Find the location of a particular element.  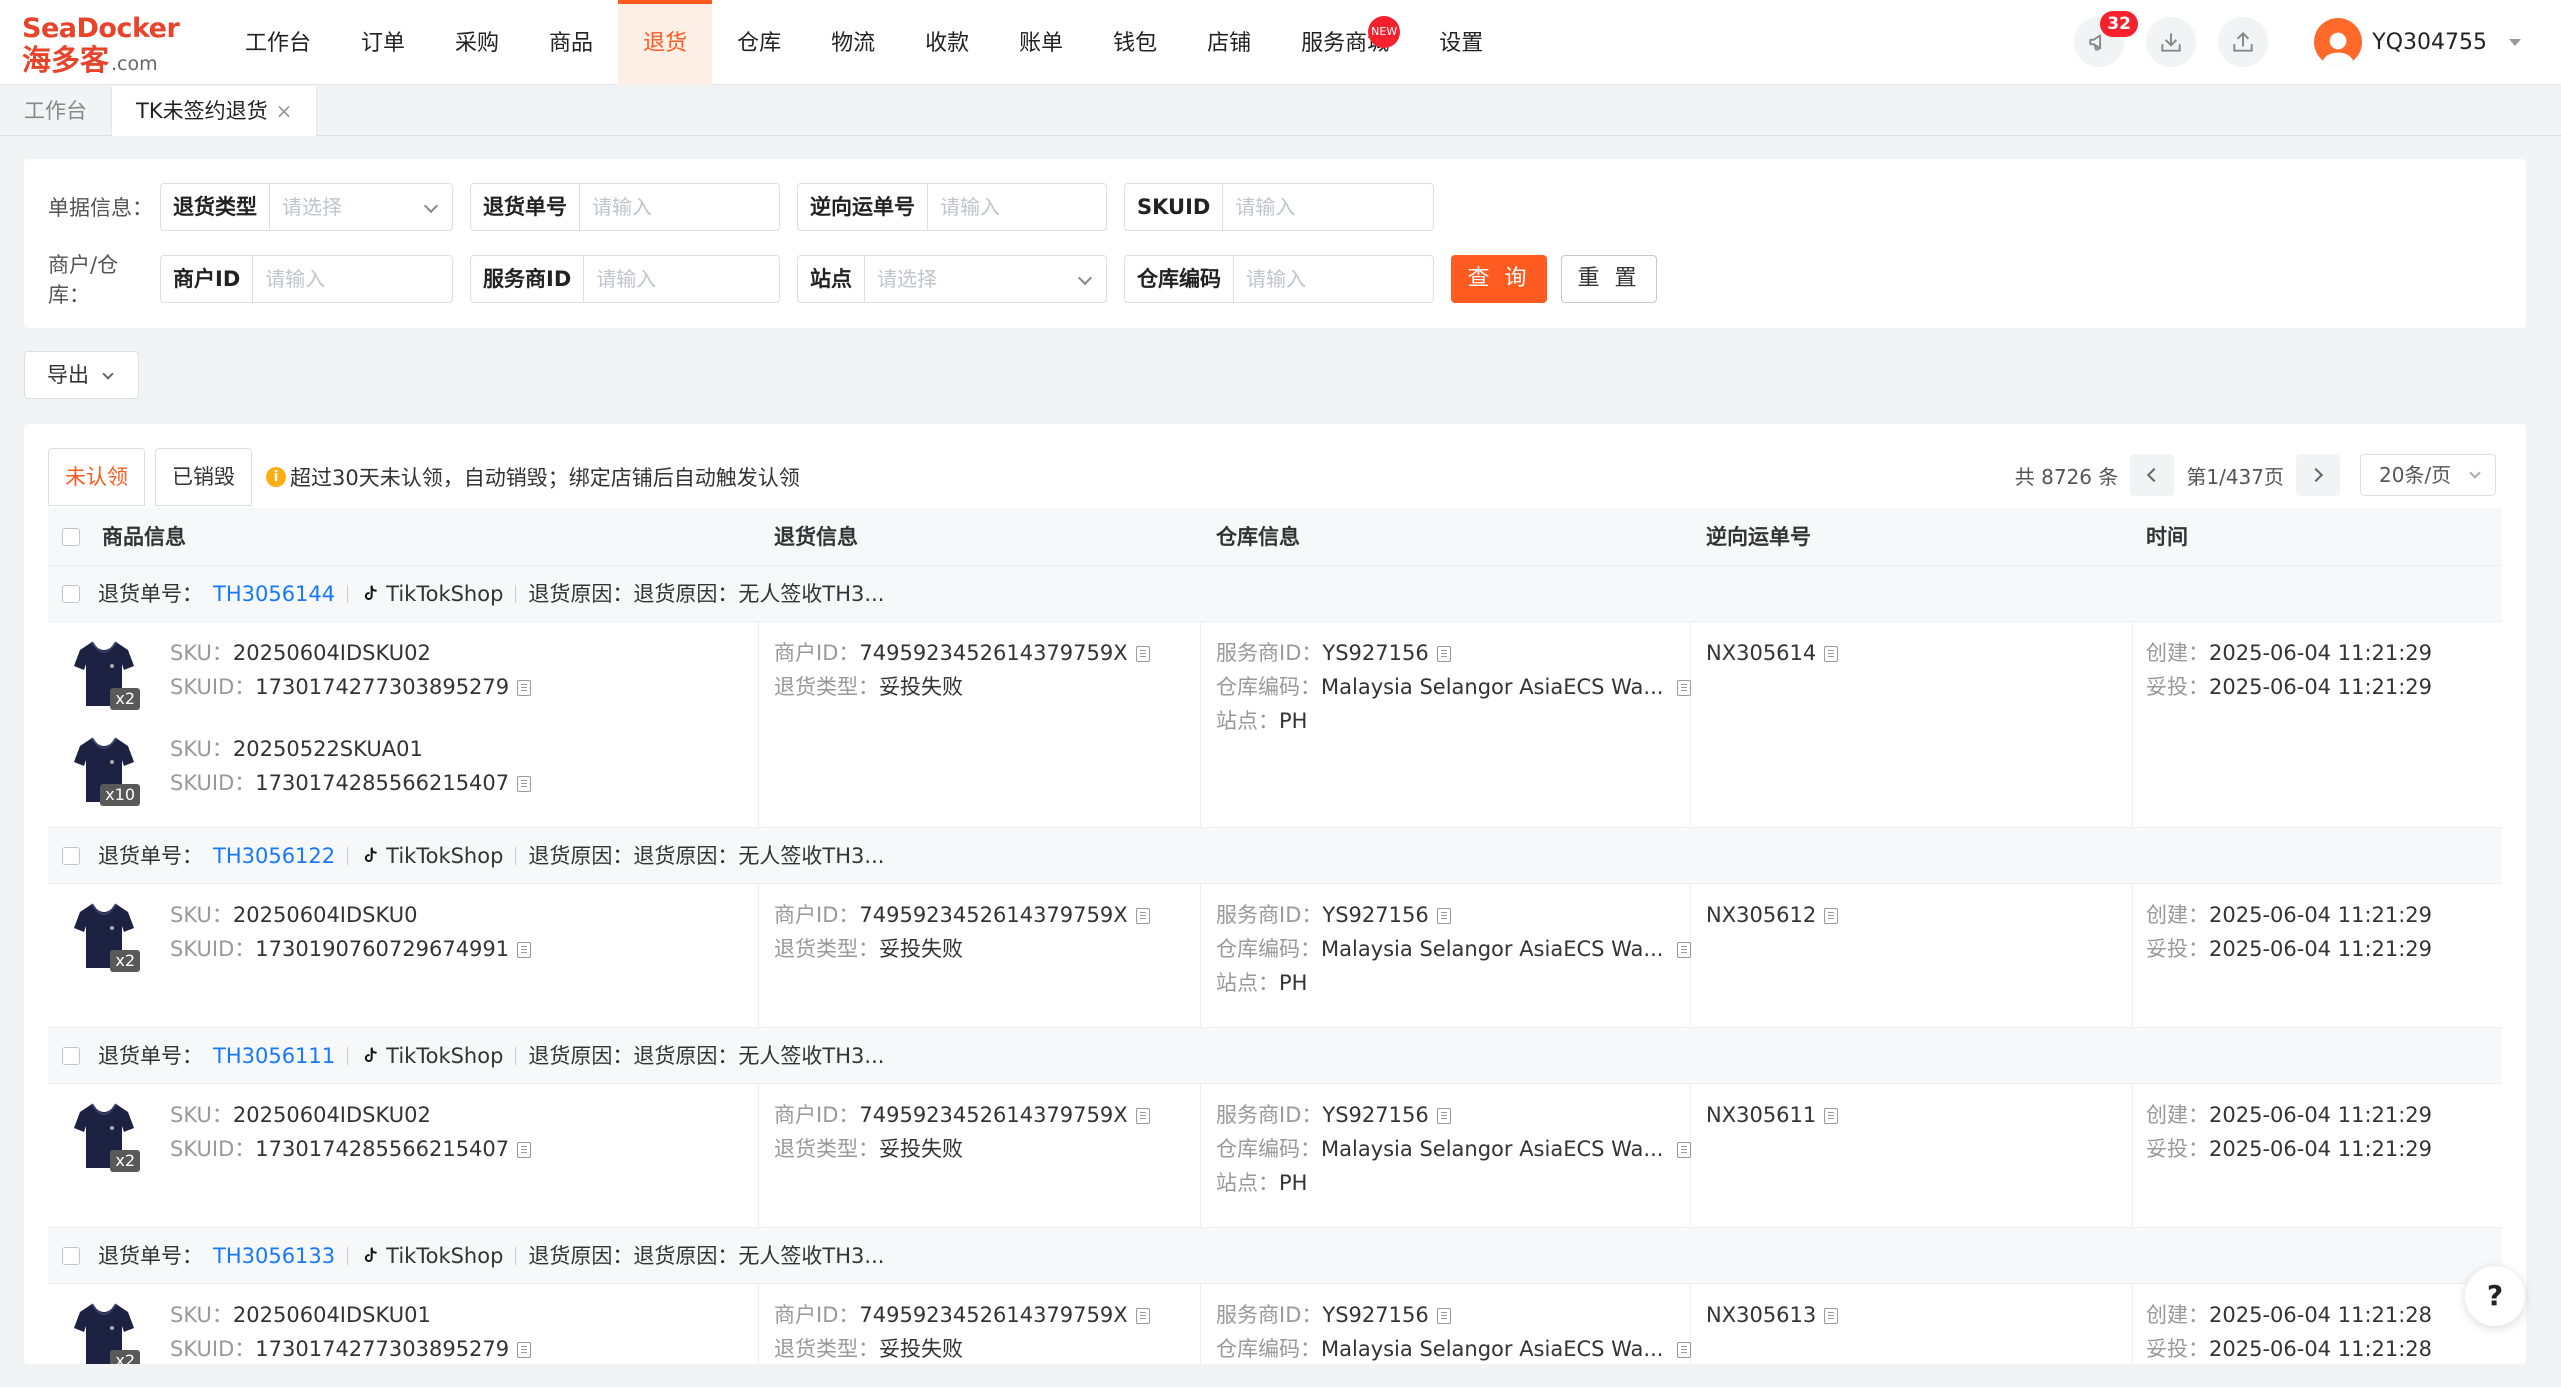

notification-button: 32 is located at coordinates (2106, 39).